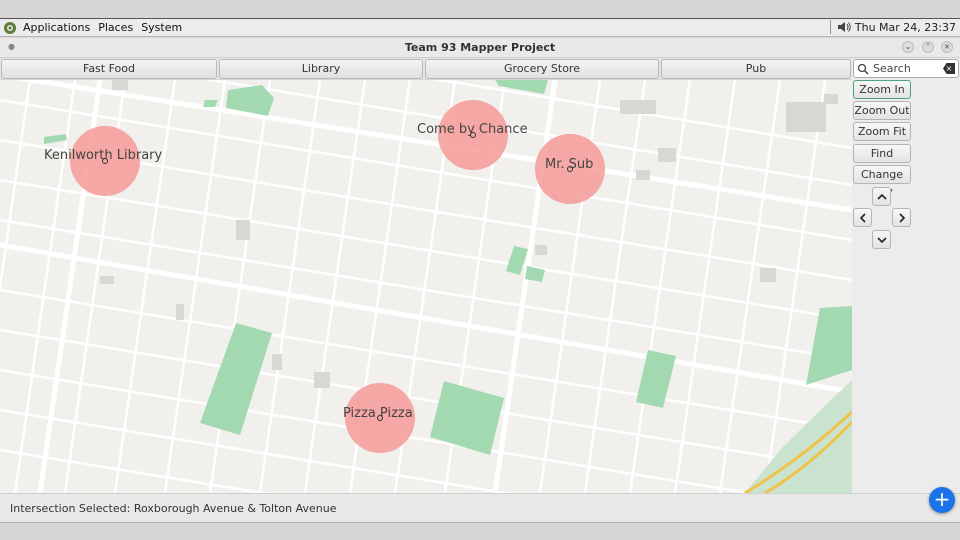 The width and height of the screenshot is (960, 540). I want to click on category-grocery-store-button: Grocery Store, so click(542, 69).